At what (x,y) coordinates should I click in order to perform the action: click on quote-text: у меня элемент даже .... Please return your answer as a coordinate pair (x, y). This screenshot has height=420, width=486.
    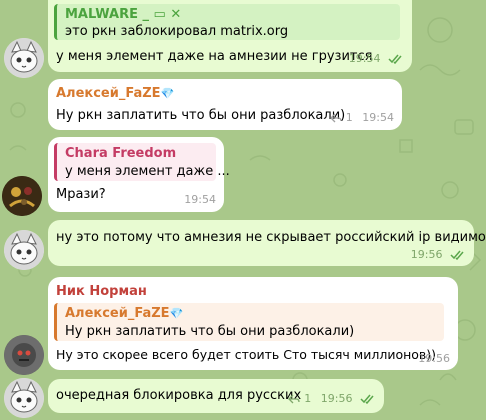
    Looking at the image, I should click on (147, 171).